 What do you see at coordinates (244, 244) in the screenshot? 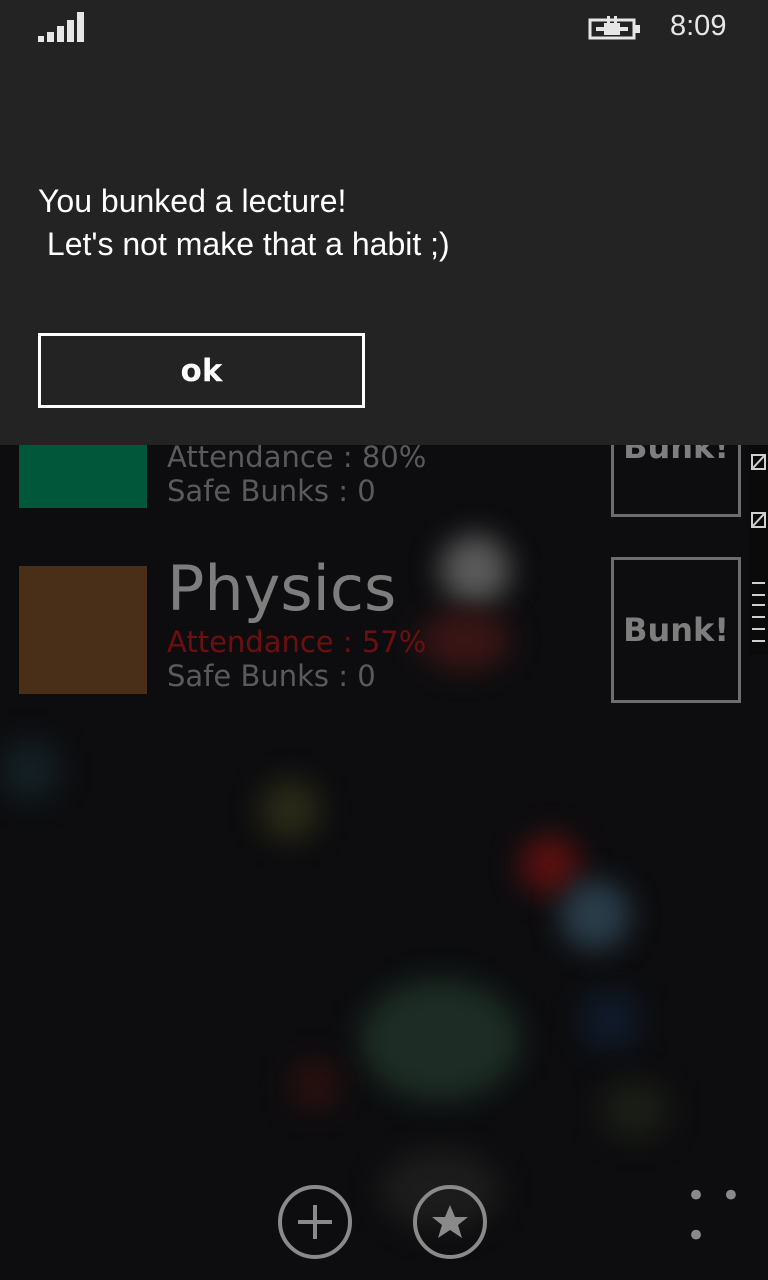
I see `dialog-message-line-2: Let's not make that a habit ;)` at bounding box center [244, 244].